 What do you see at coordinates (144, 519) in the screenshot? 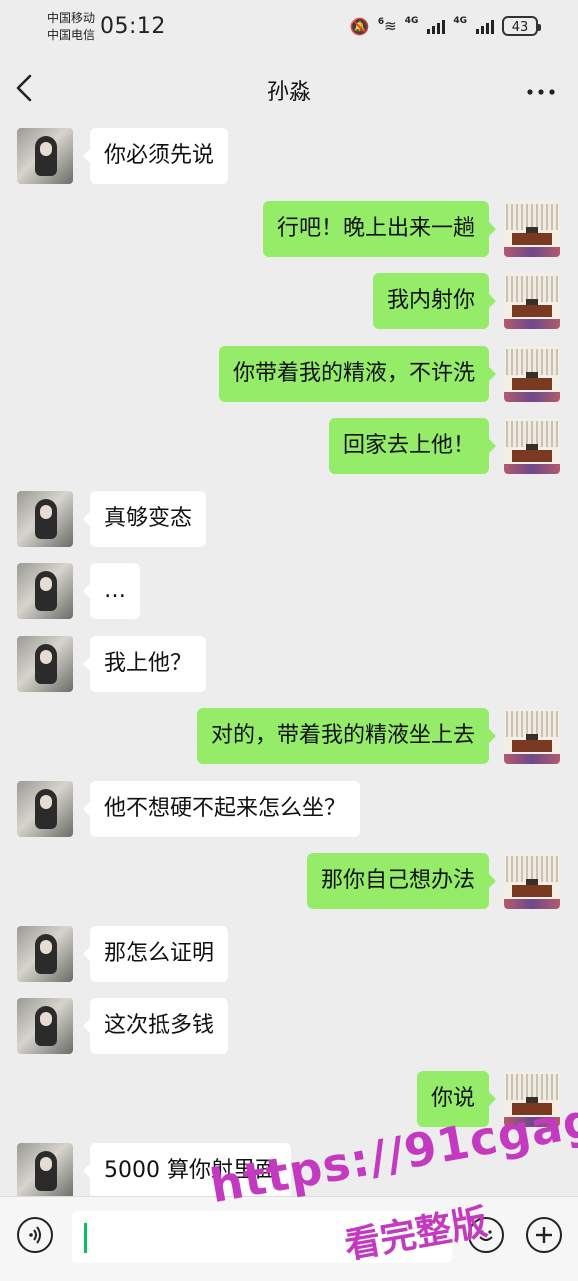
I see `incoming-message-bubble: 真够变态` at bounding box center [144, 519].